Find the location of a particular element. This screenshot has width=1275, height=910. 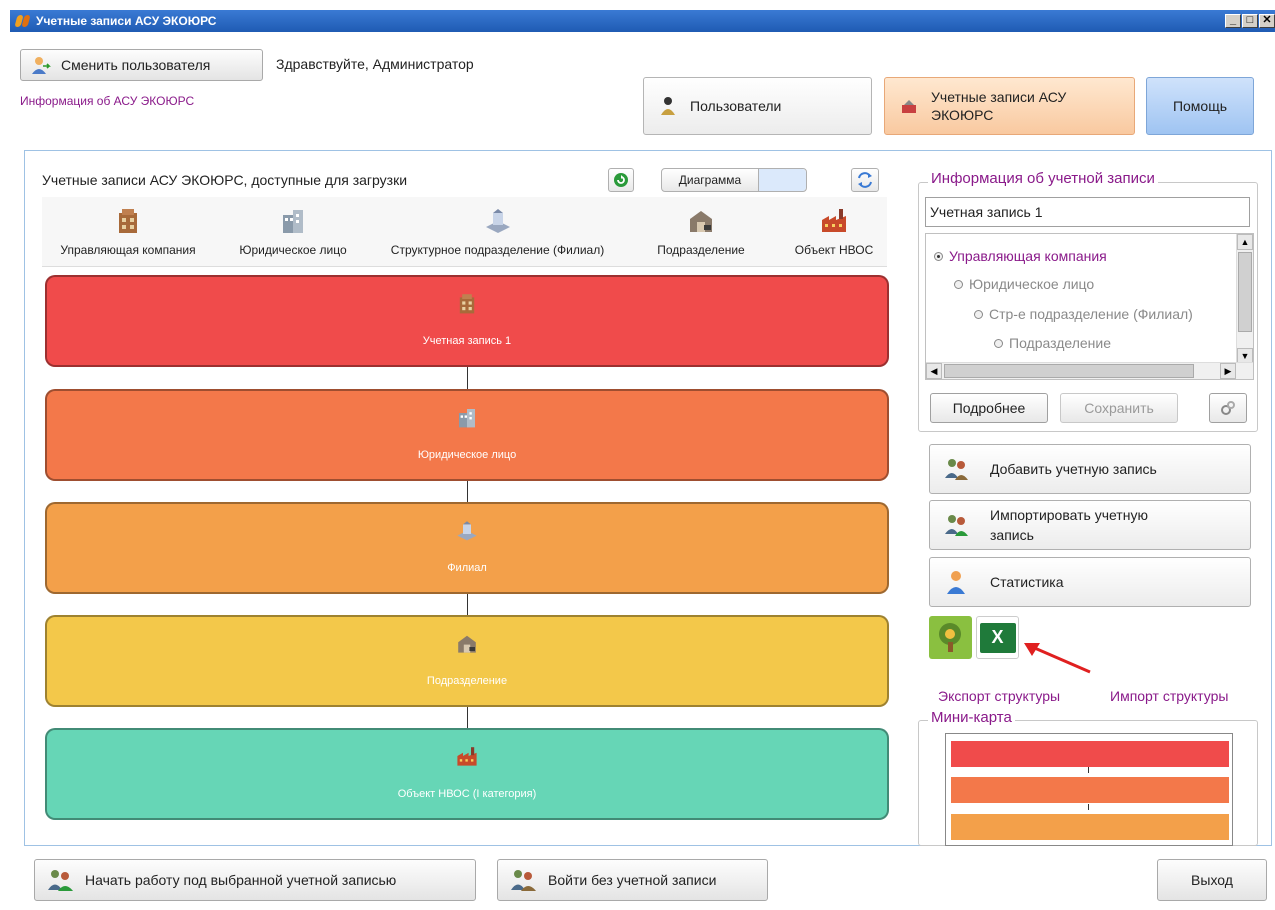

legend-label: Подразделение is located at coordinates (701, 250).